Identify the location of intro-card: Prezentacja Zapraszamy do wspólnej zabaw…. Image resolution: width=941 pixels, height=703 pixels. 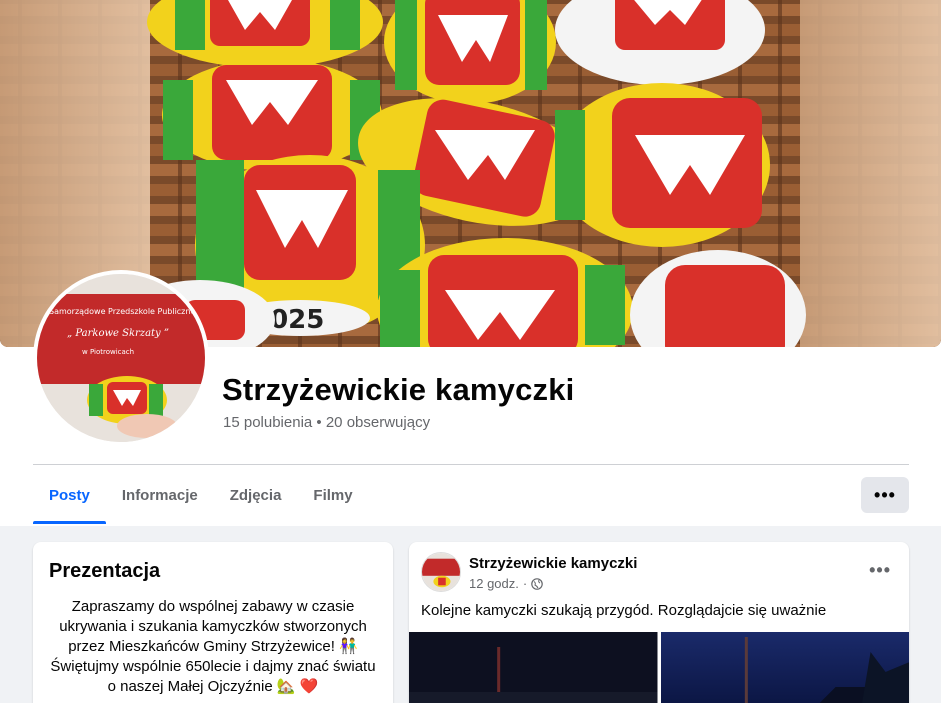
(213, 622).